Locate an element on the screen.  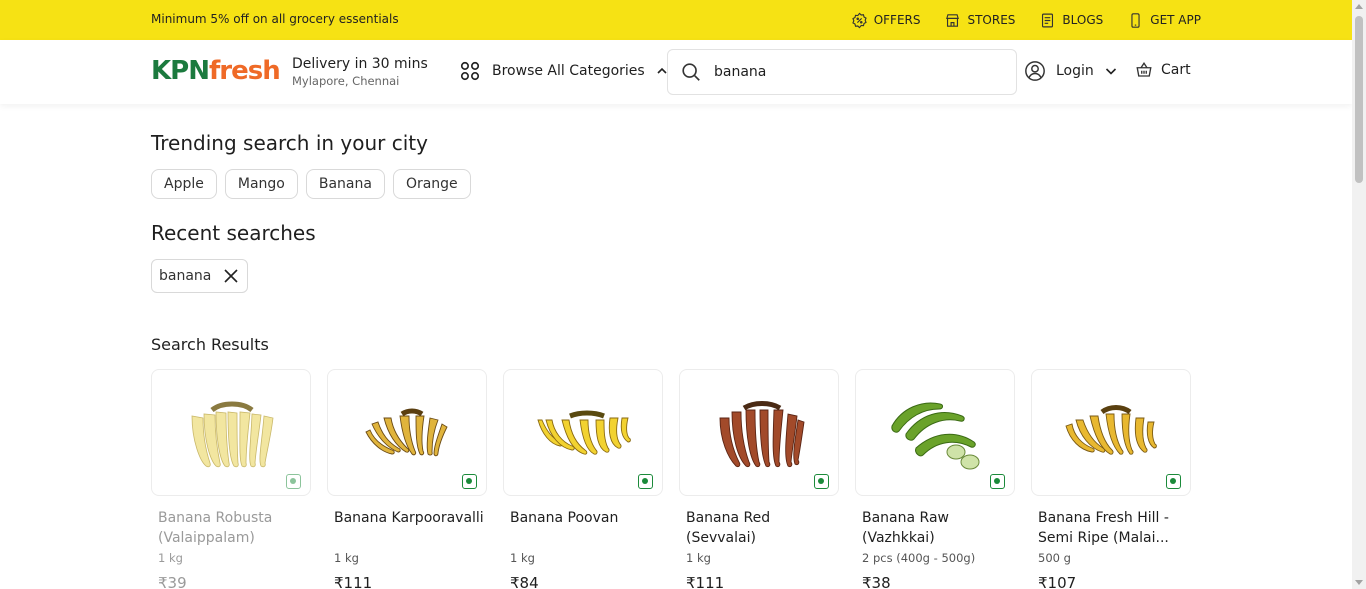
blog-icon is located at coordinates (1048, 20).